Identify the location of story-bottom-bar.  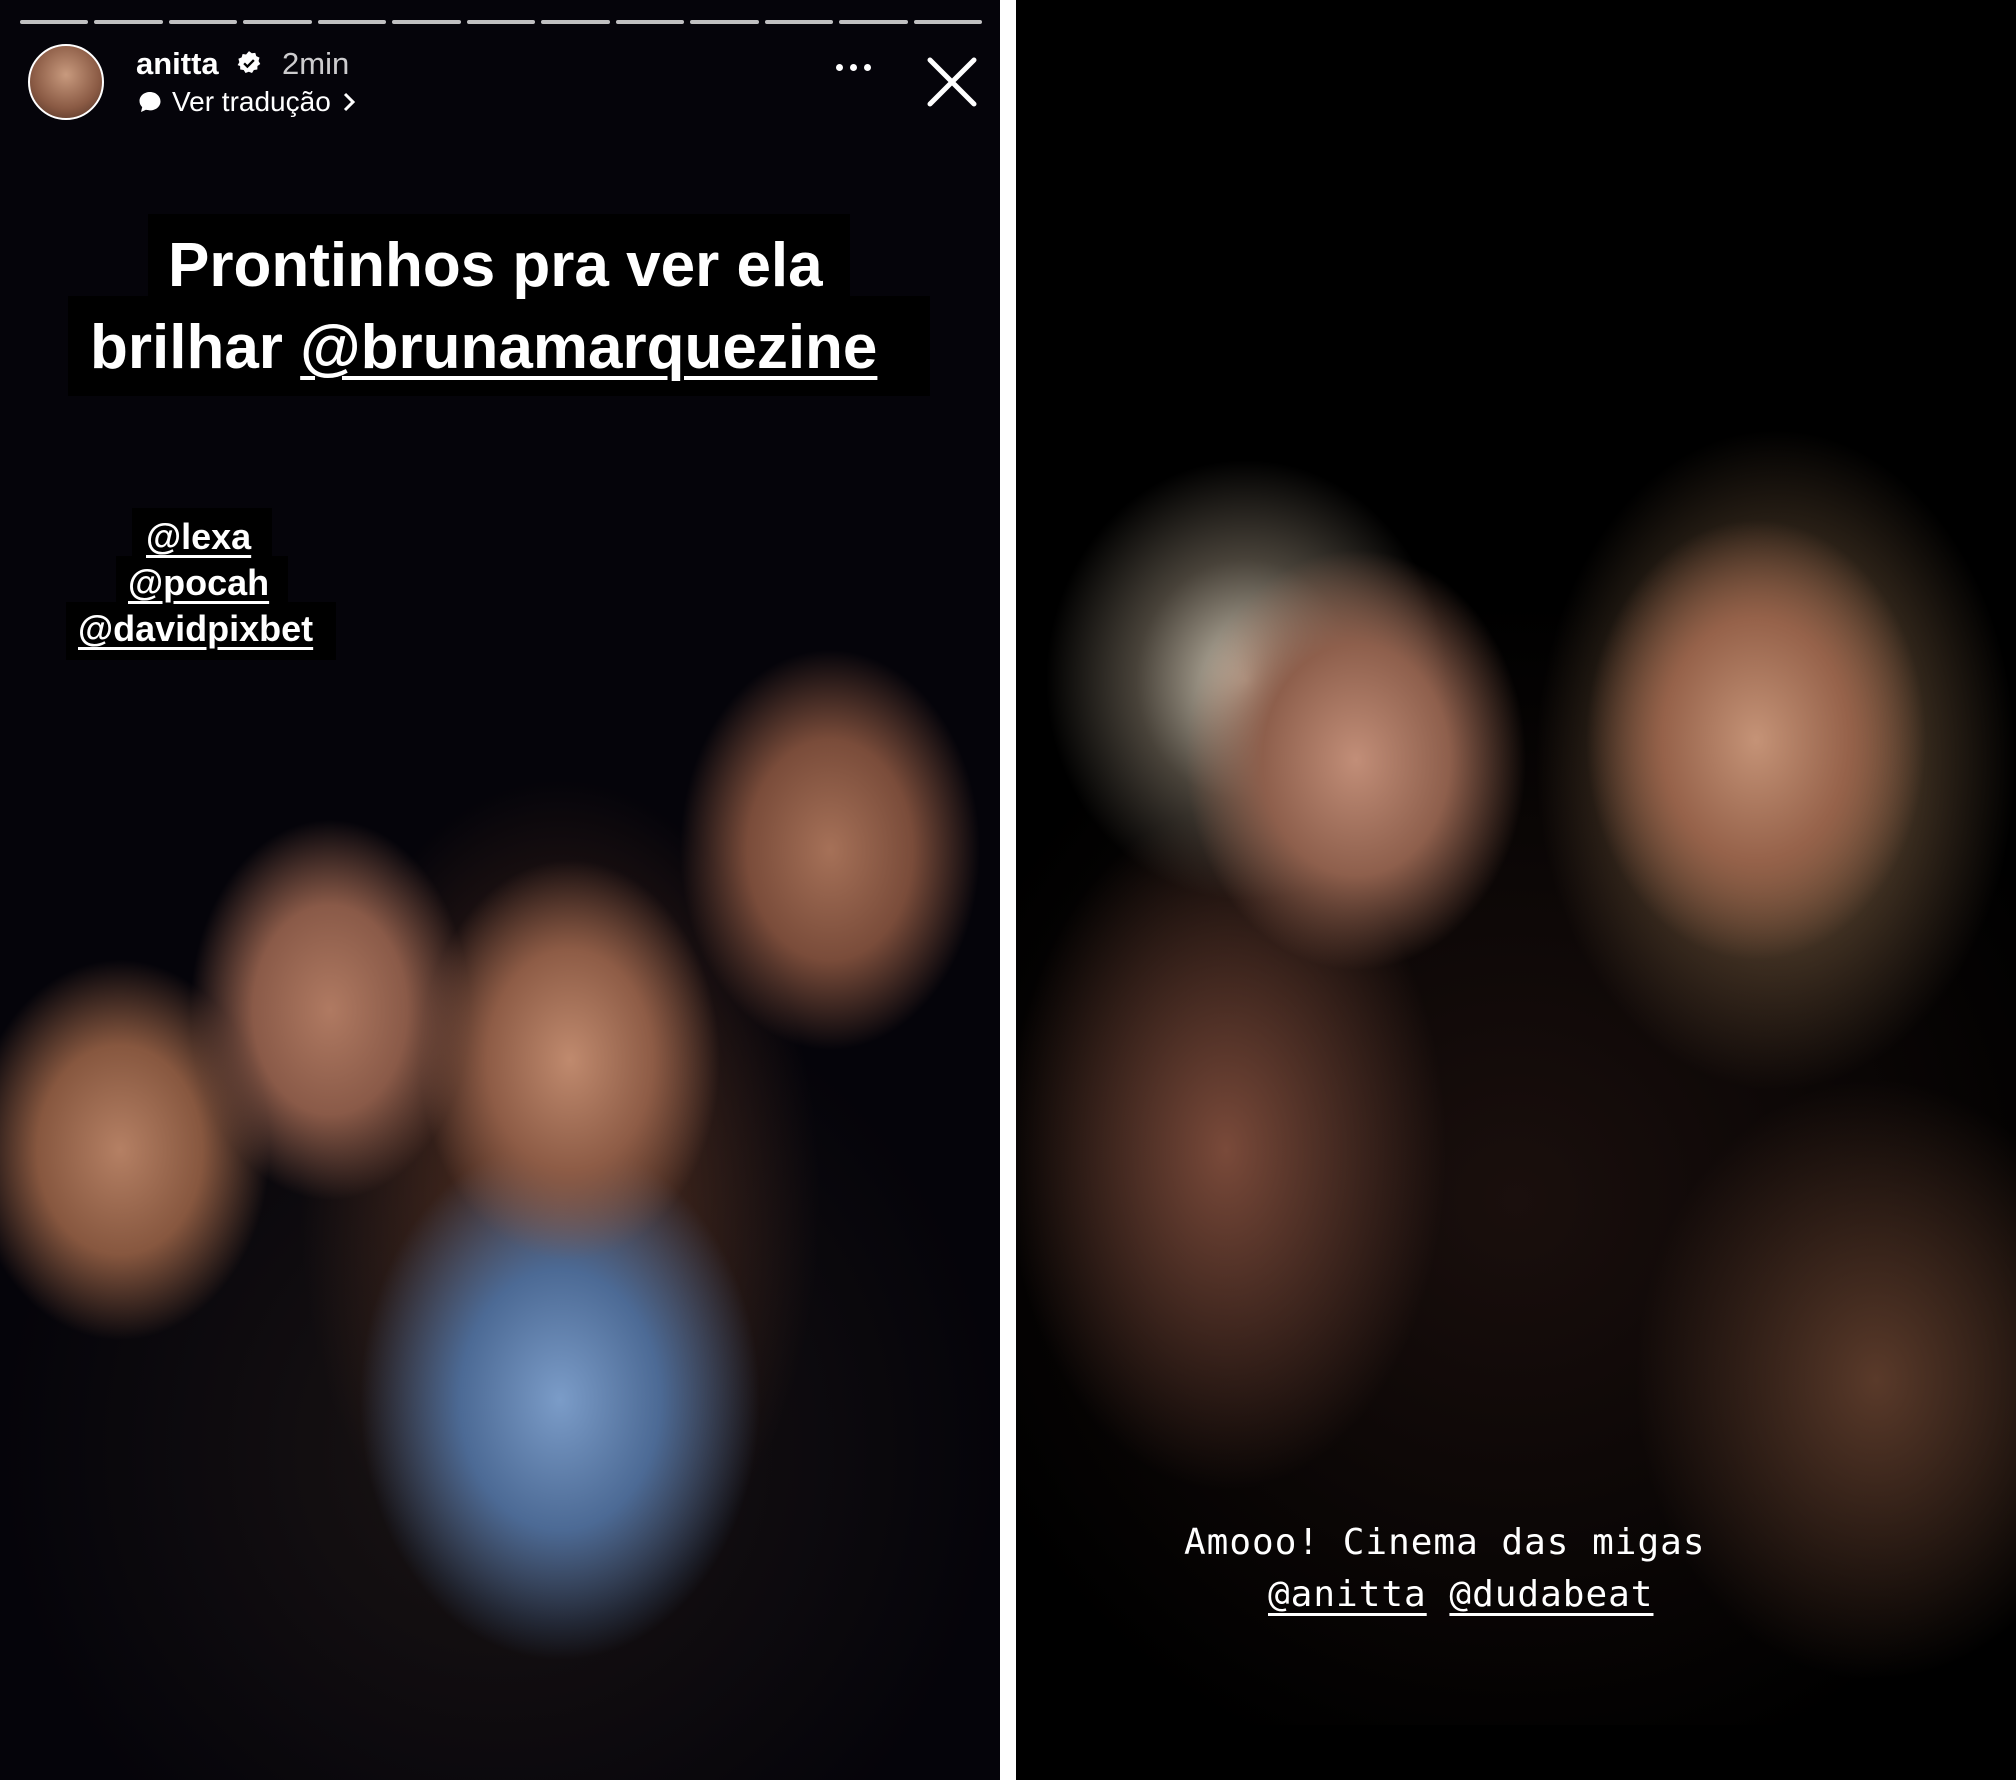
(1516, 1752).